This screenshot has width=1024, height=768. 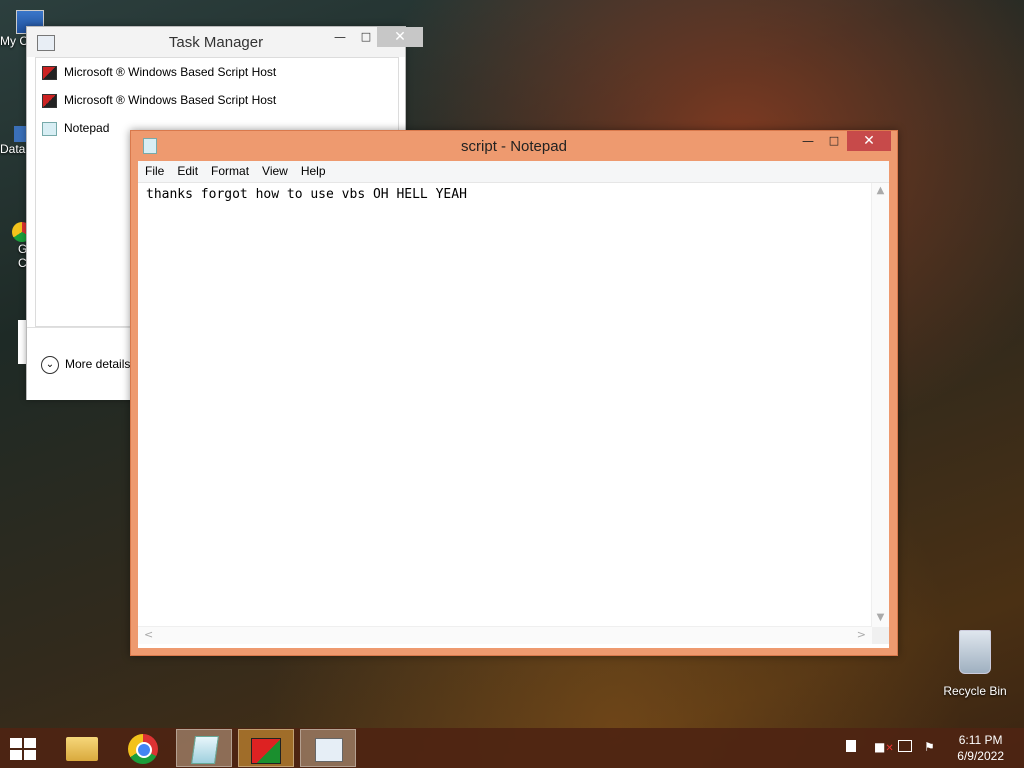 What do you see at coordinates (975, 652) in the screenshot?
I see `recycle-bin-icon` at bounding box center [975, 652].